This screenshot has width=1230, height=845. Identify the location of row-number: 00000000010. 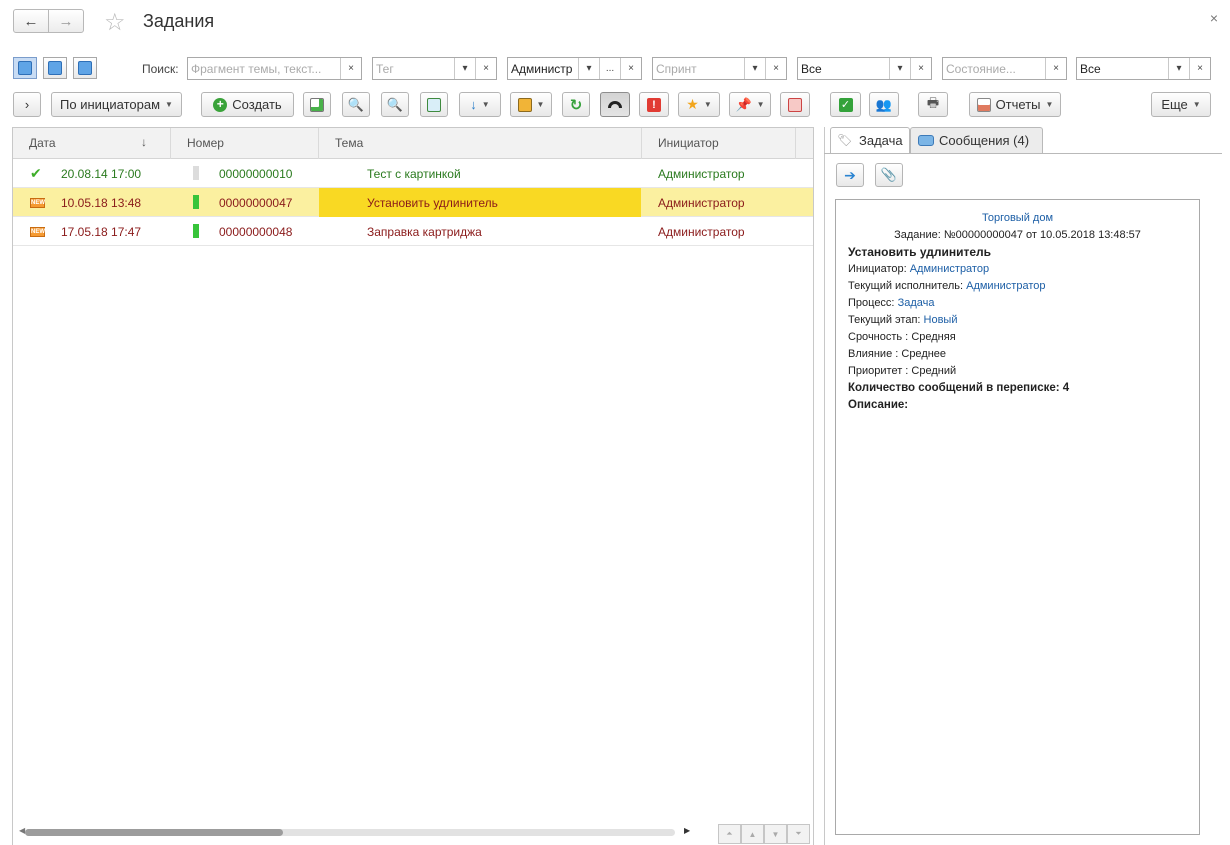
(256, 174).